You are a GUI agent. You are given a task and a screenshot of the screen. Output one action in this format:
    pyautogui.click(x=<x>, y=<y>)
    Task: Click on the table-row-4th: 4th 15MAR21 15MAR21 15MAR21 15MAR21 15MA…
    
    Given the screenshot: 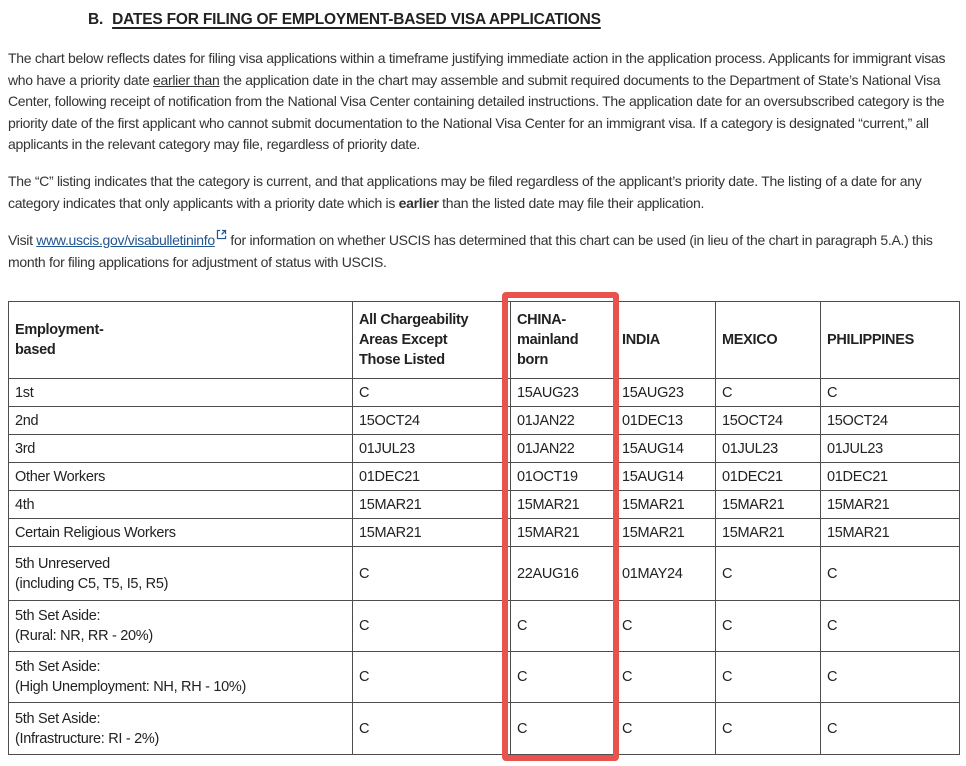 What is the action you would take?
    pyautogui.click(x=484, y=504)
    